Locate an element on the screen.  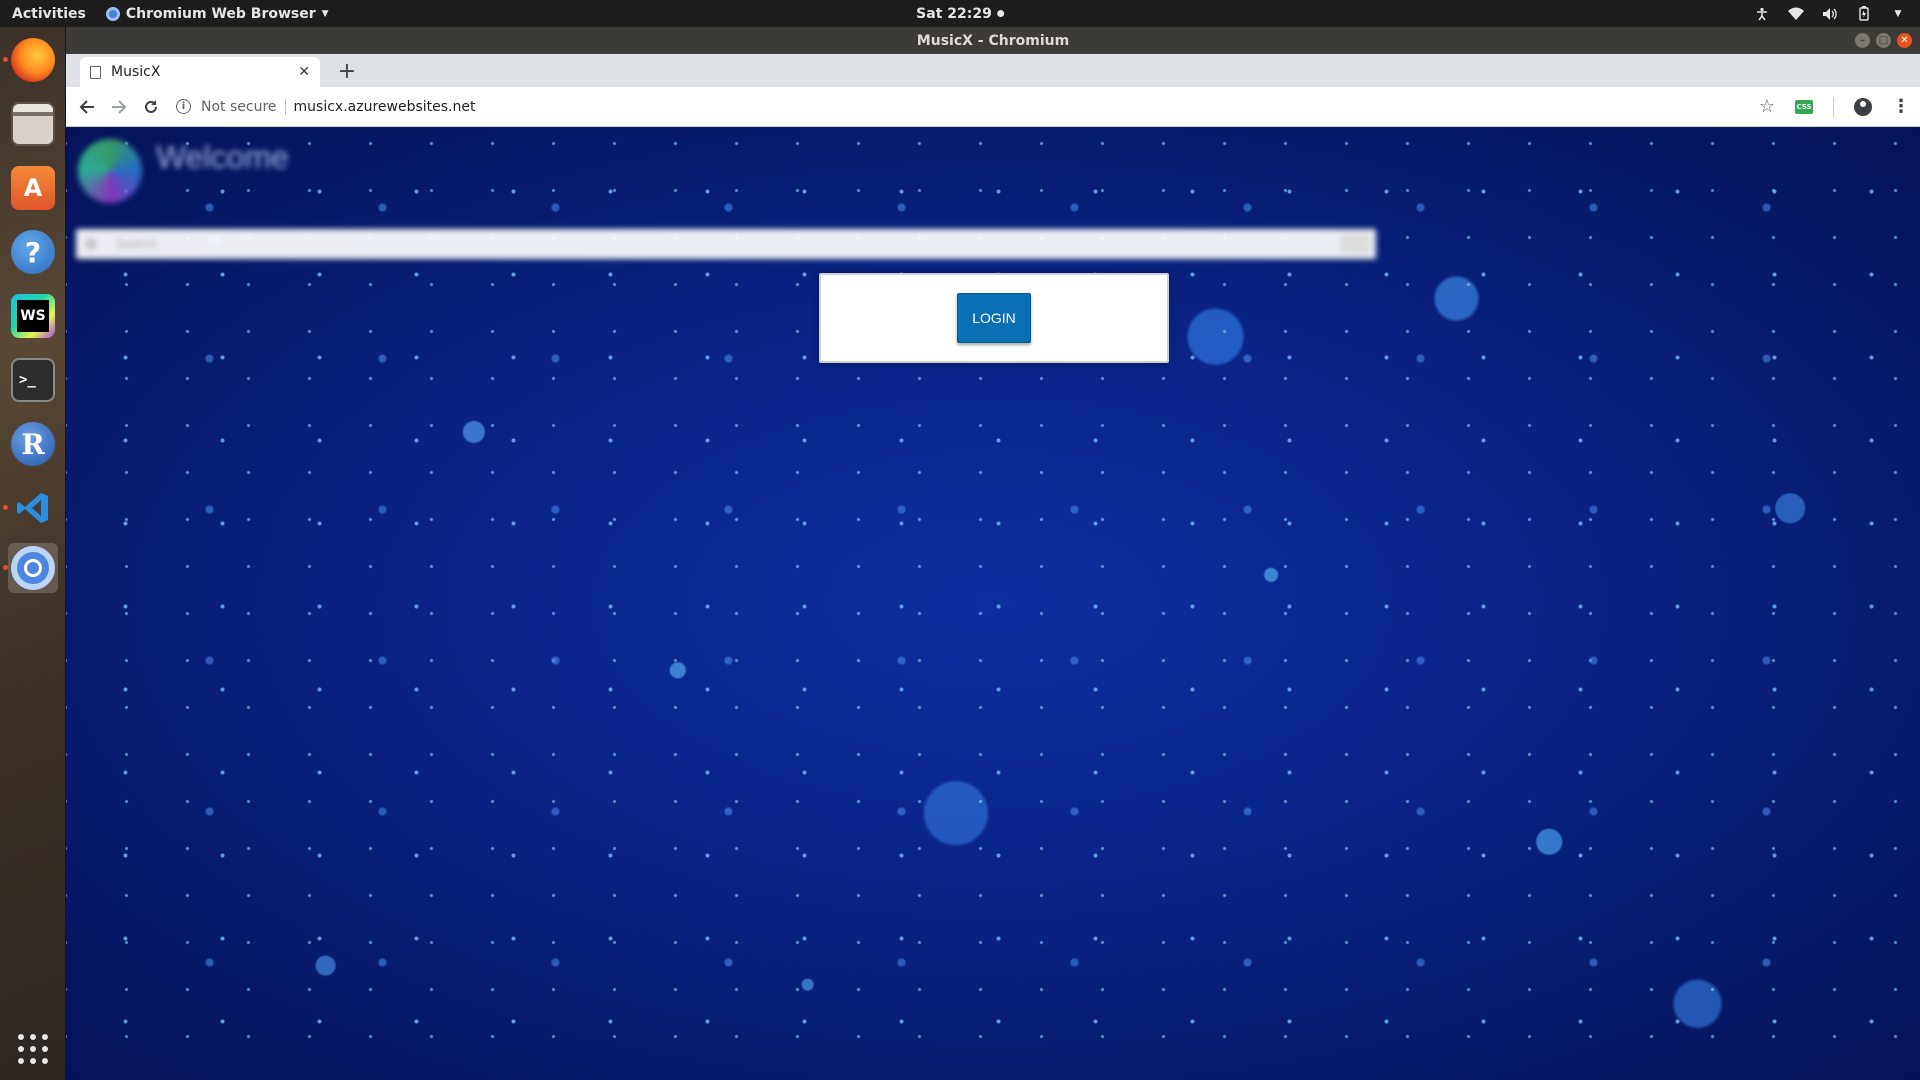
profile-icon is located at coordinates (1863, 106).